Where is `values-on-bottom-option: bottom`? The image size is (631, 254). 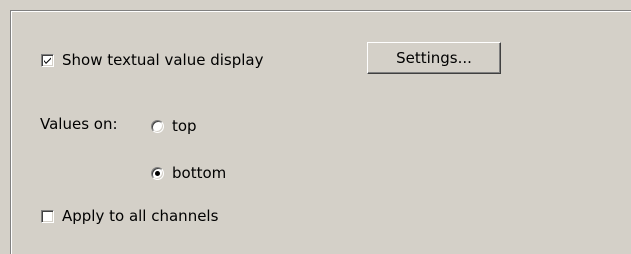 values-on-bottom-option: bottom is located at coordinates (188, 173).